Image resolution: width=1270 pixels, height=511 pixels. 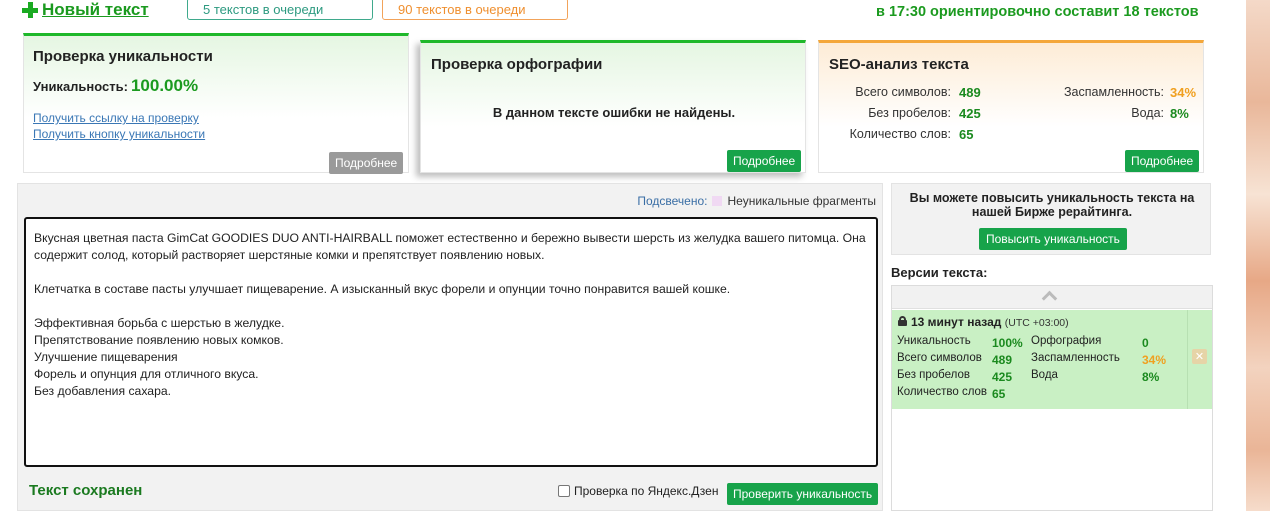 I want to click on versions-scroll-up, so click(x=1052, y=297).